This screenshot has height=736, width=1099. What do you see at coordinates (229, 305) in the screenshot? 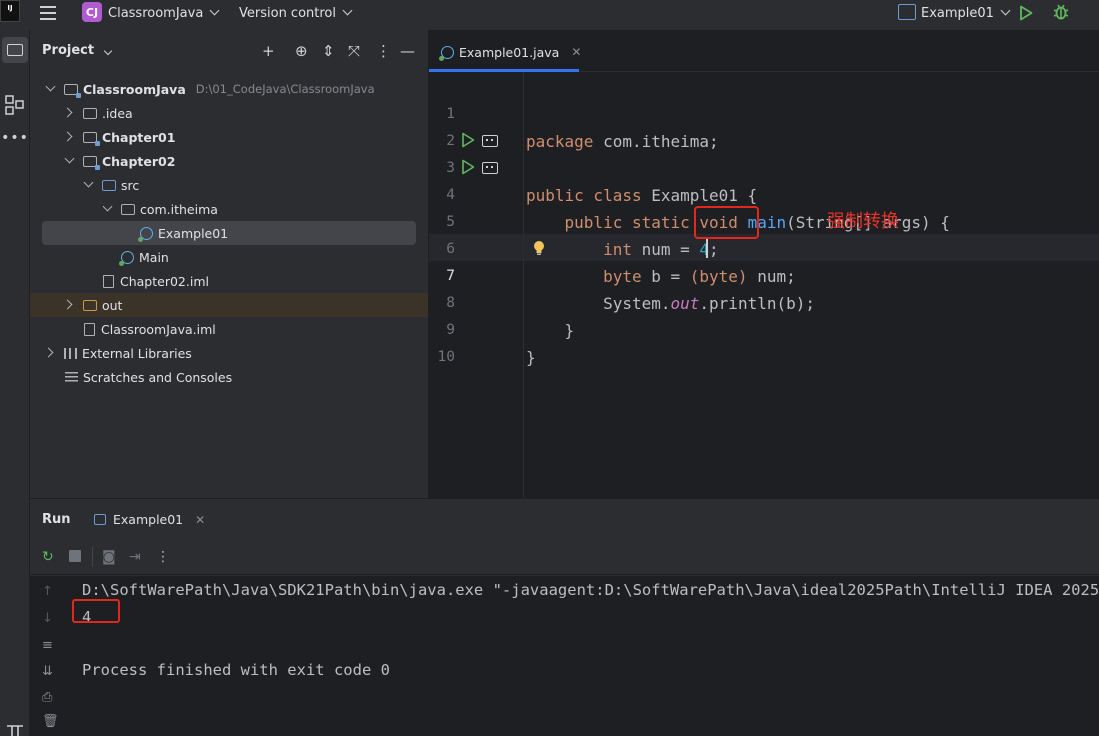
I see `tree-item-out: out` at bounding box center [229, 305].